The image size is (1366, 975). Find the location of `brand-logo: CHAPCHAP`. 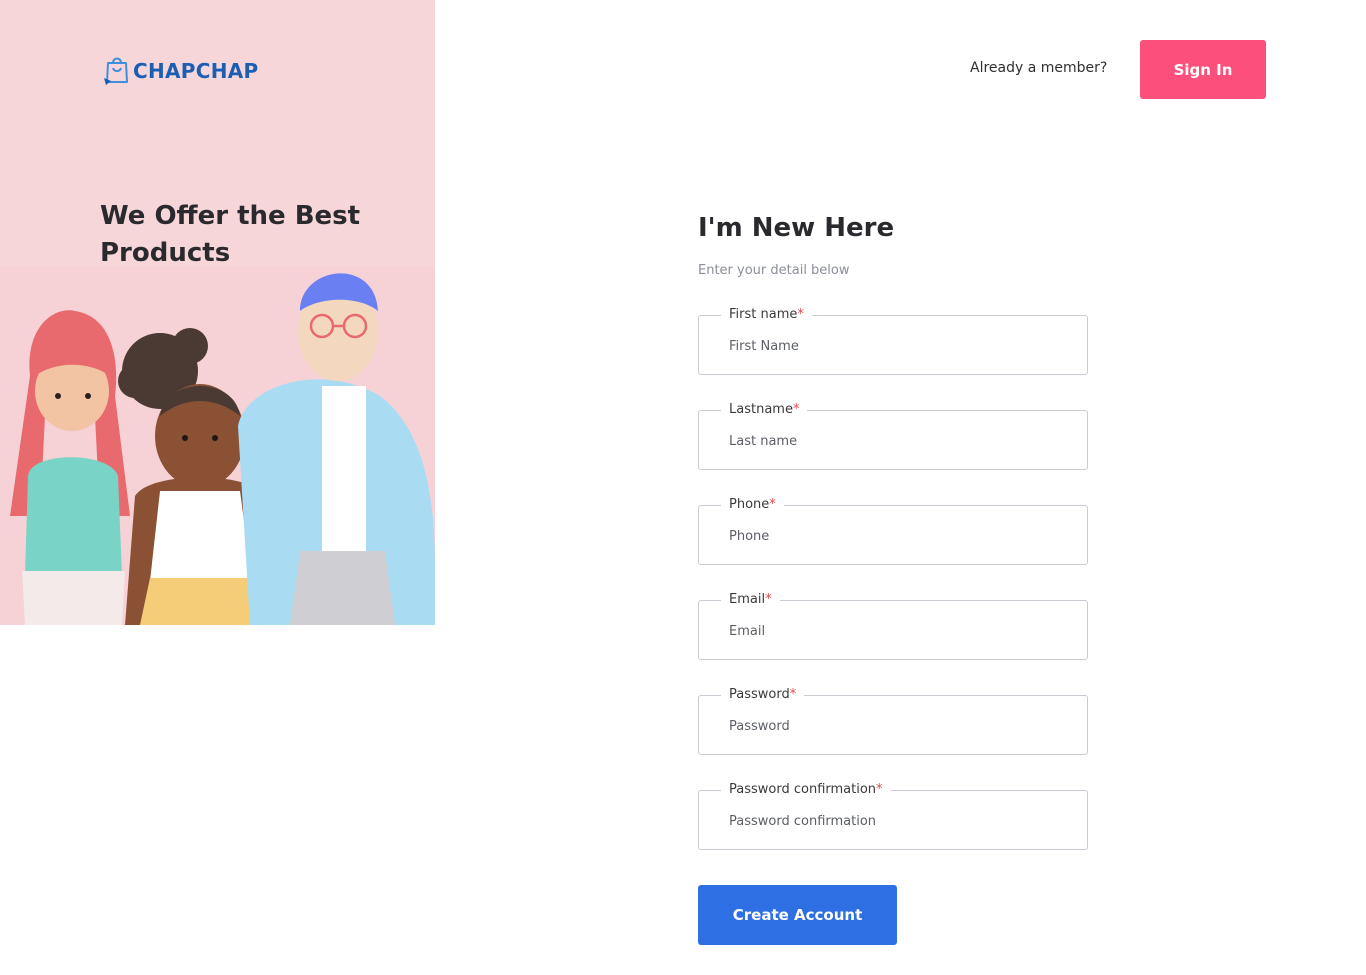

brand-logo: CHAPCHAP is located at coordinates (181, 69).